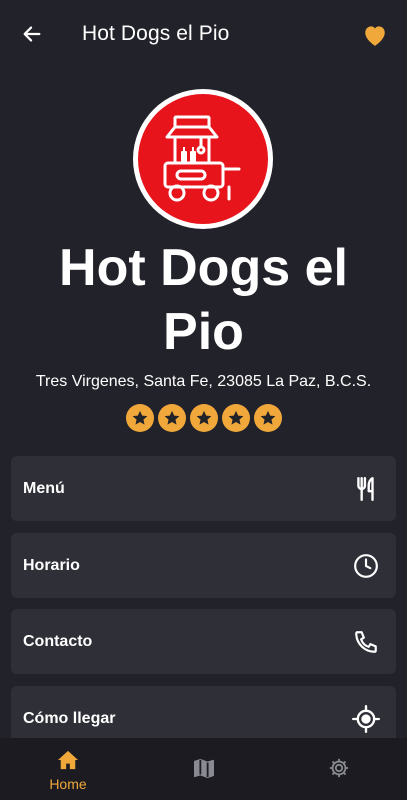 The height and width of the screenshot is (800, 407). Describe the element at coordinates (366, 718) in the screenshot. I see `crosshair-icon` at that location.